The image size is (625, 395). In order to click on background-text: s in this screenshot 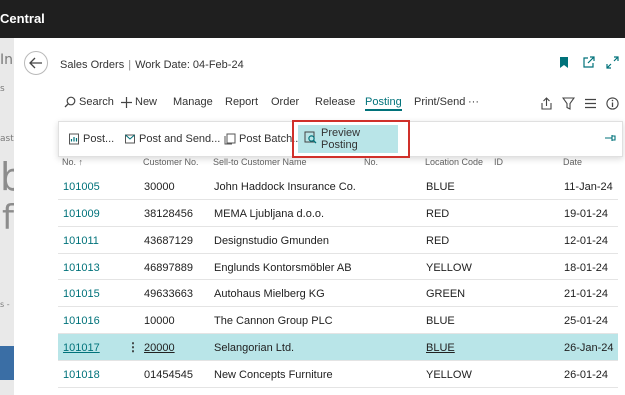, I will do `click(2, 89)`.